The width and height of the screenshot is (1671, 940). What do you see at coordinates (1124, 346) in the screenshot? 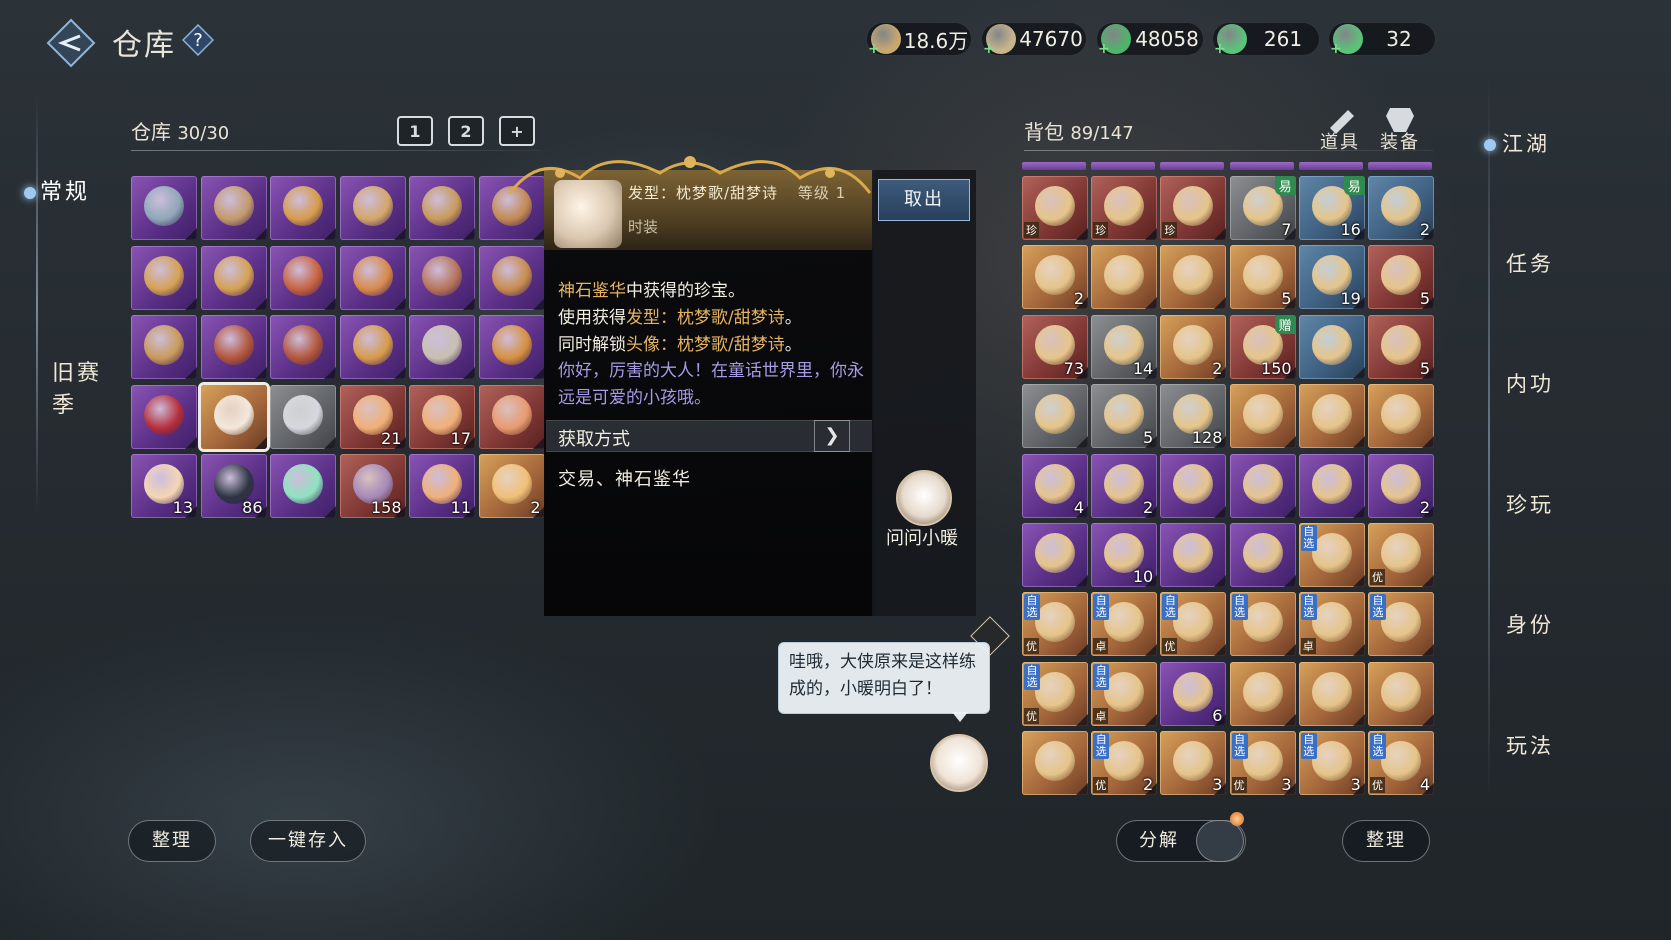
I see `backpack-slot: 14` at bounding box center [1124, 346].